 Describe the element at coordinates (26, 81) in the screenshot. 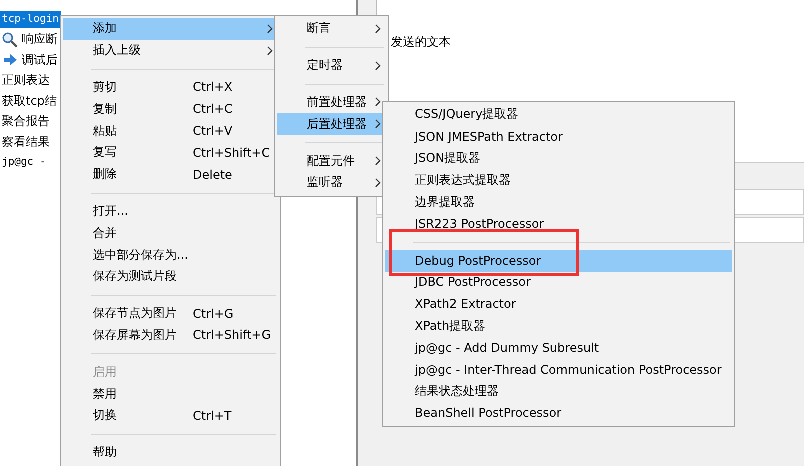

I see `tree-item: 正则表达` at that location.